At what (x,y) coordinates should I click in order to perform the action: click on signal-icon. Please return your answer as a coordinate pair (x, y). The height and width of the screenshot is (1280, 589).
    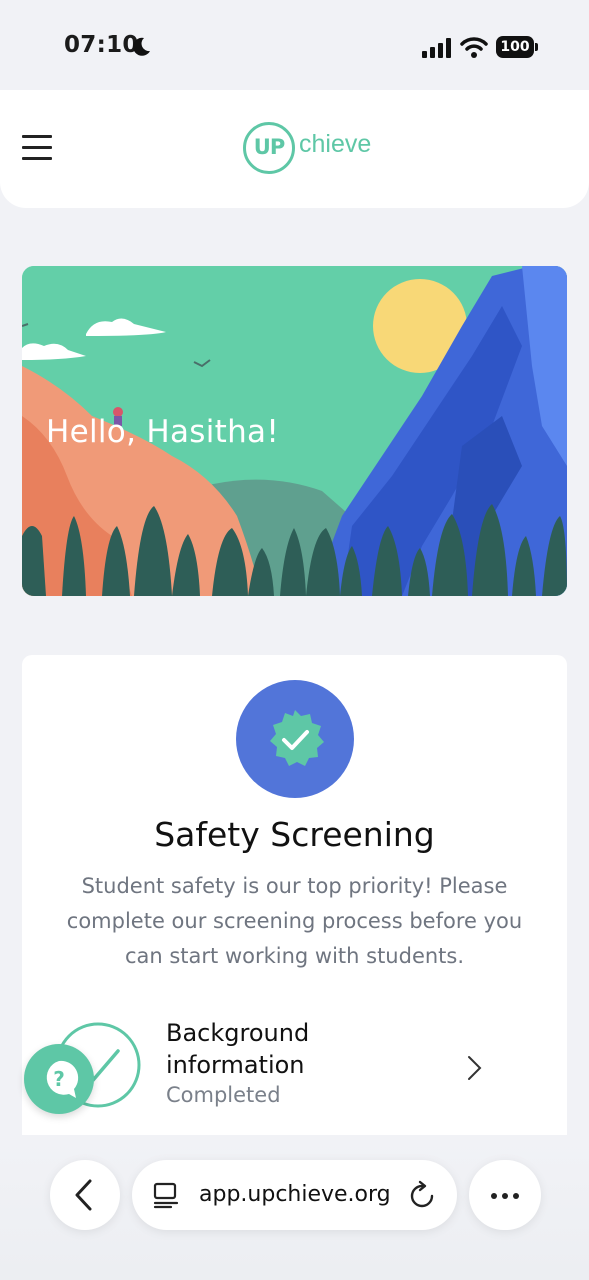
    Looking at the image, I should click on (436, 48).